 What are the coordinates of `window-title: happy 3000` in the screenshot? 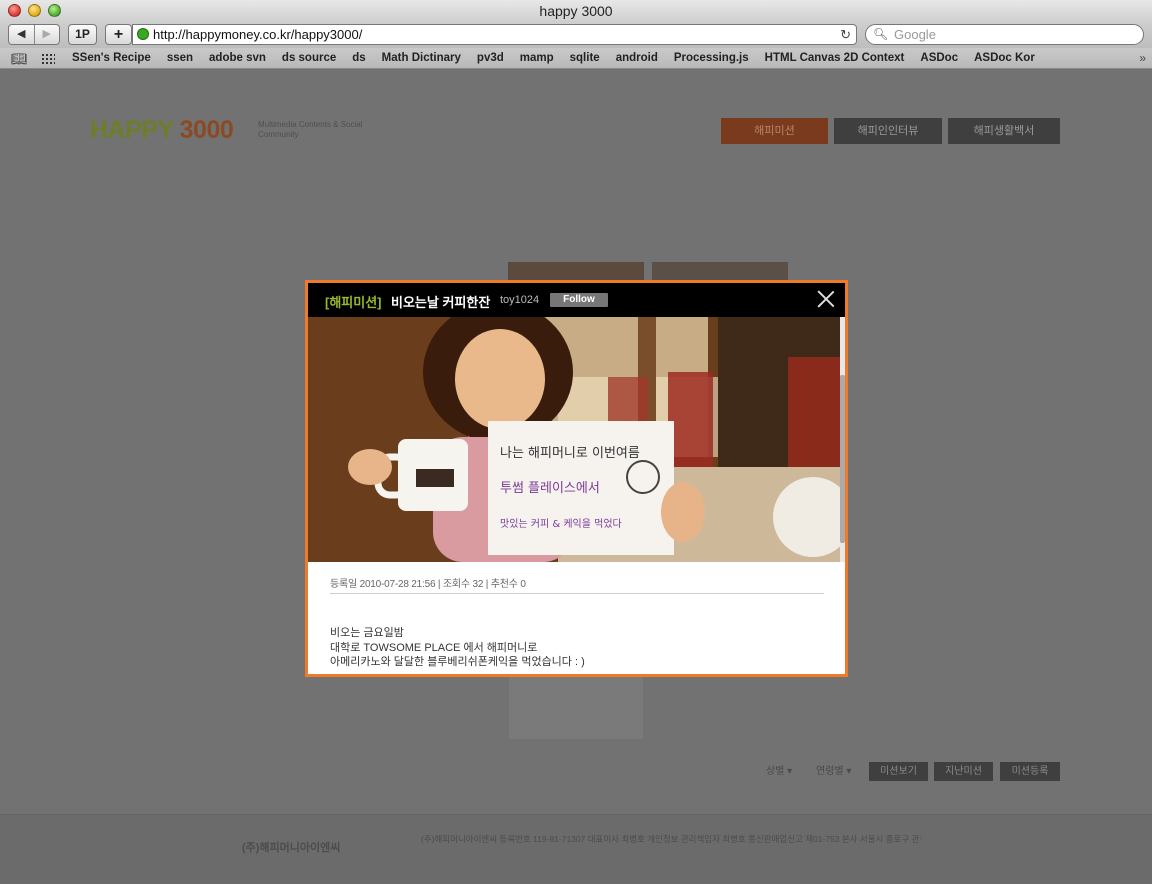 It's located at (576, 11).